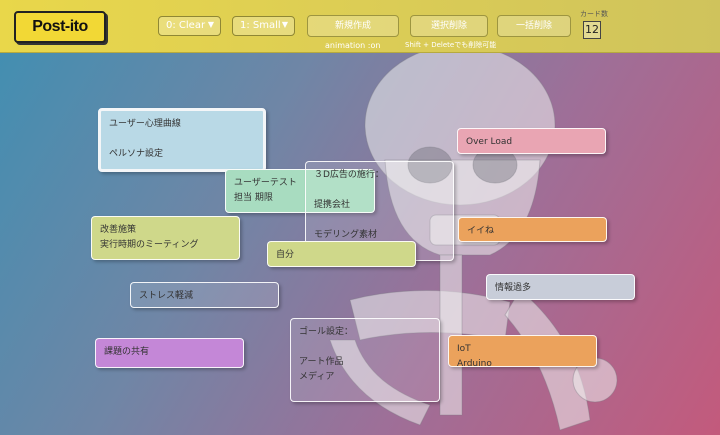 This screenshot has height=435, width=720. I want to click on color-select: 0: Clear ▼, so click(189, 26).